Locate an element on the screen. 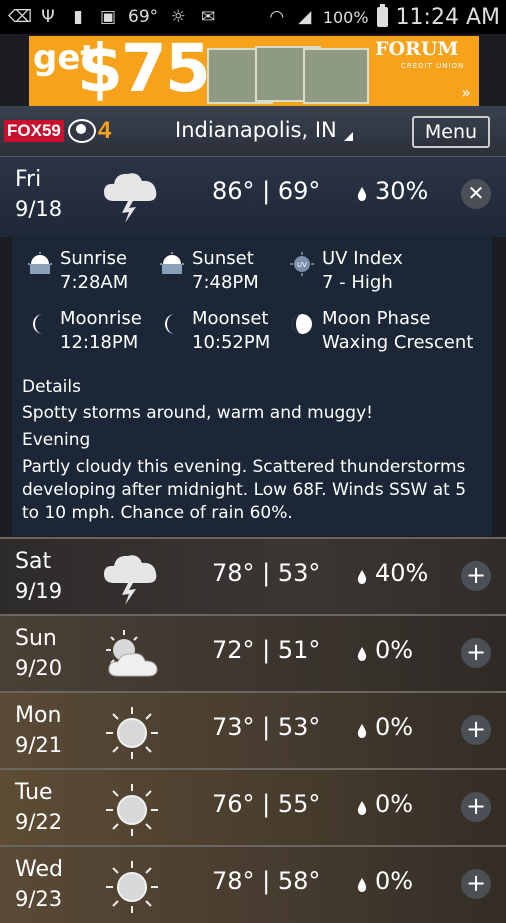 Image resolution: width=506 pixels, height=923 pixels. ad-banner: get $75 FORUM CREDIT UNION » is located at coordinates (254, 71).